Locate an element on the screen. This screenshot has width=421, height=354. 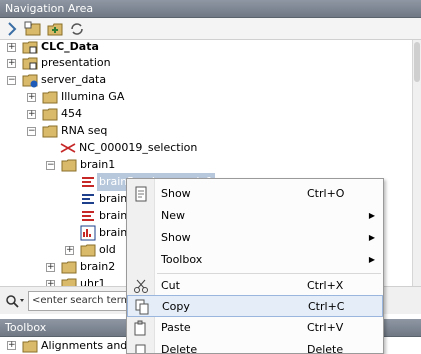
menu-label: Delete is located at coordinates (179, 348).